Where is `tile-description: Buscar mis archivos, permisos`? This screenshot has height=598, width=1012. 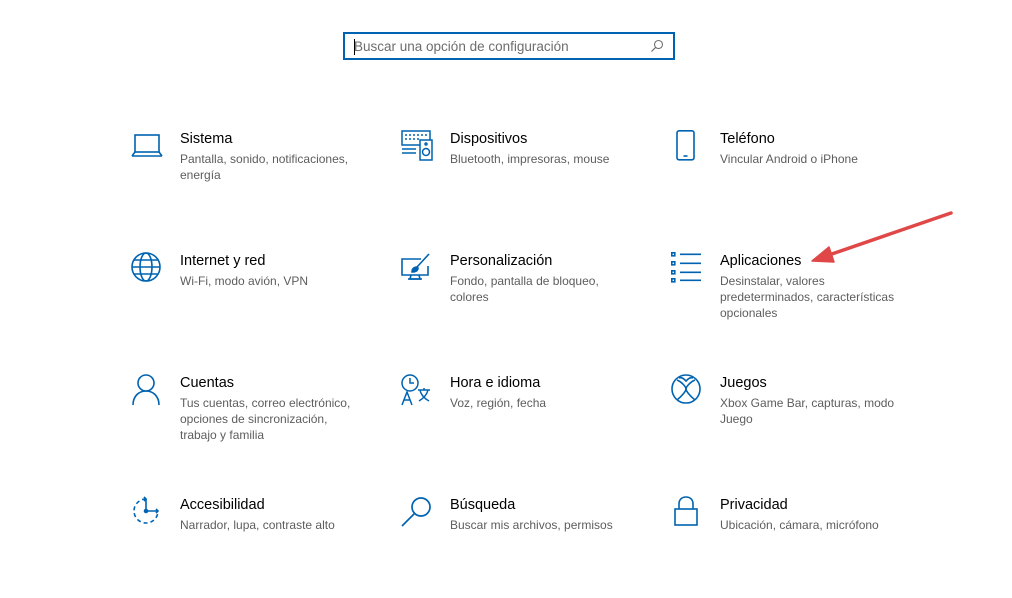
tile-description: Buscar mis archivos, permisos is located at coordinates (531, 525).